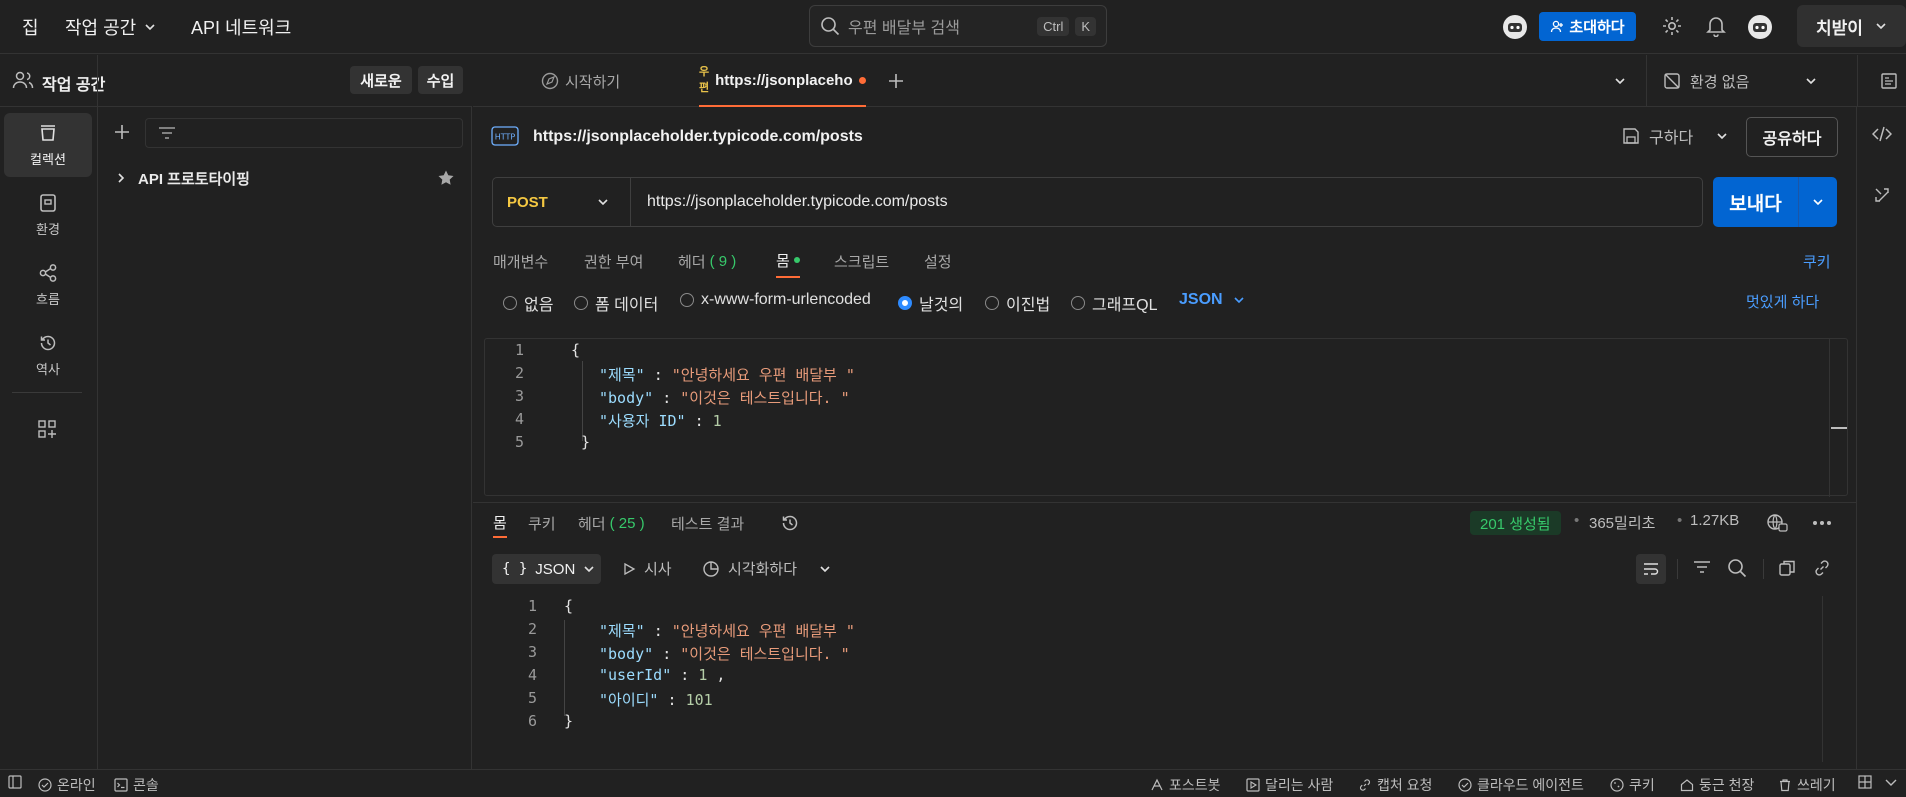 The height and width of the screenshot is (797, 1906). Describe the element at coordinates (1212, 300) in the screenshot. I see `raw-format-select: JSON` at that location.